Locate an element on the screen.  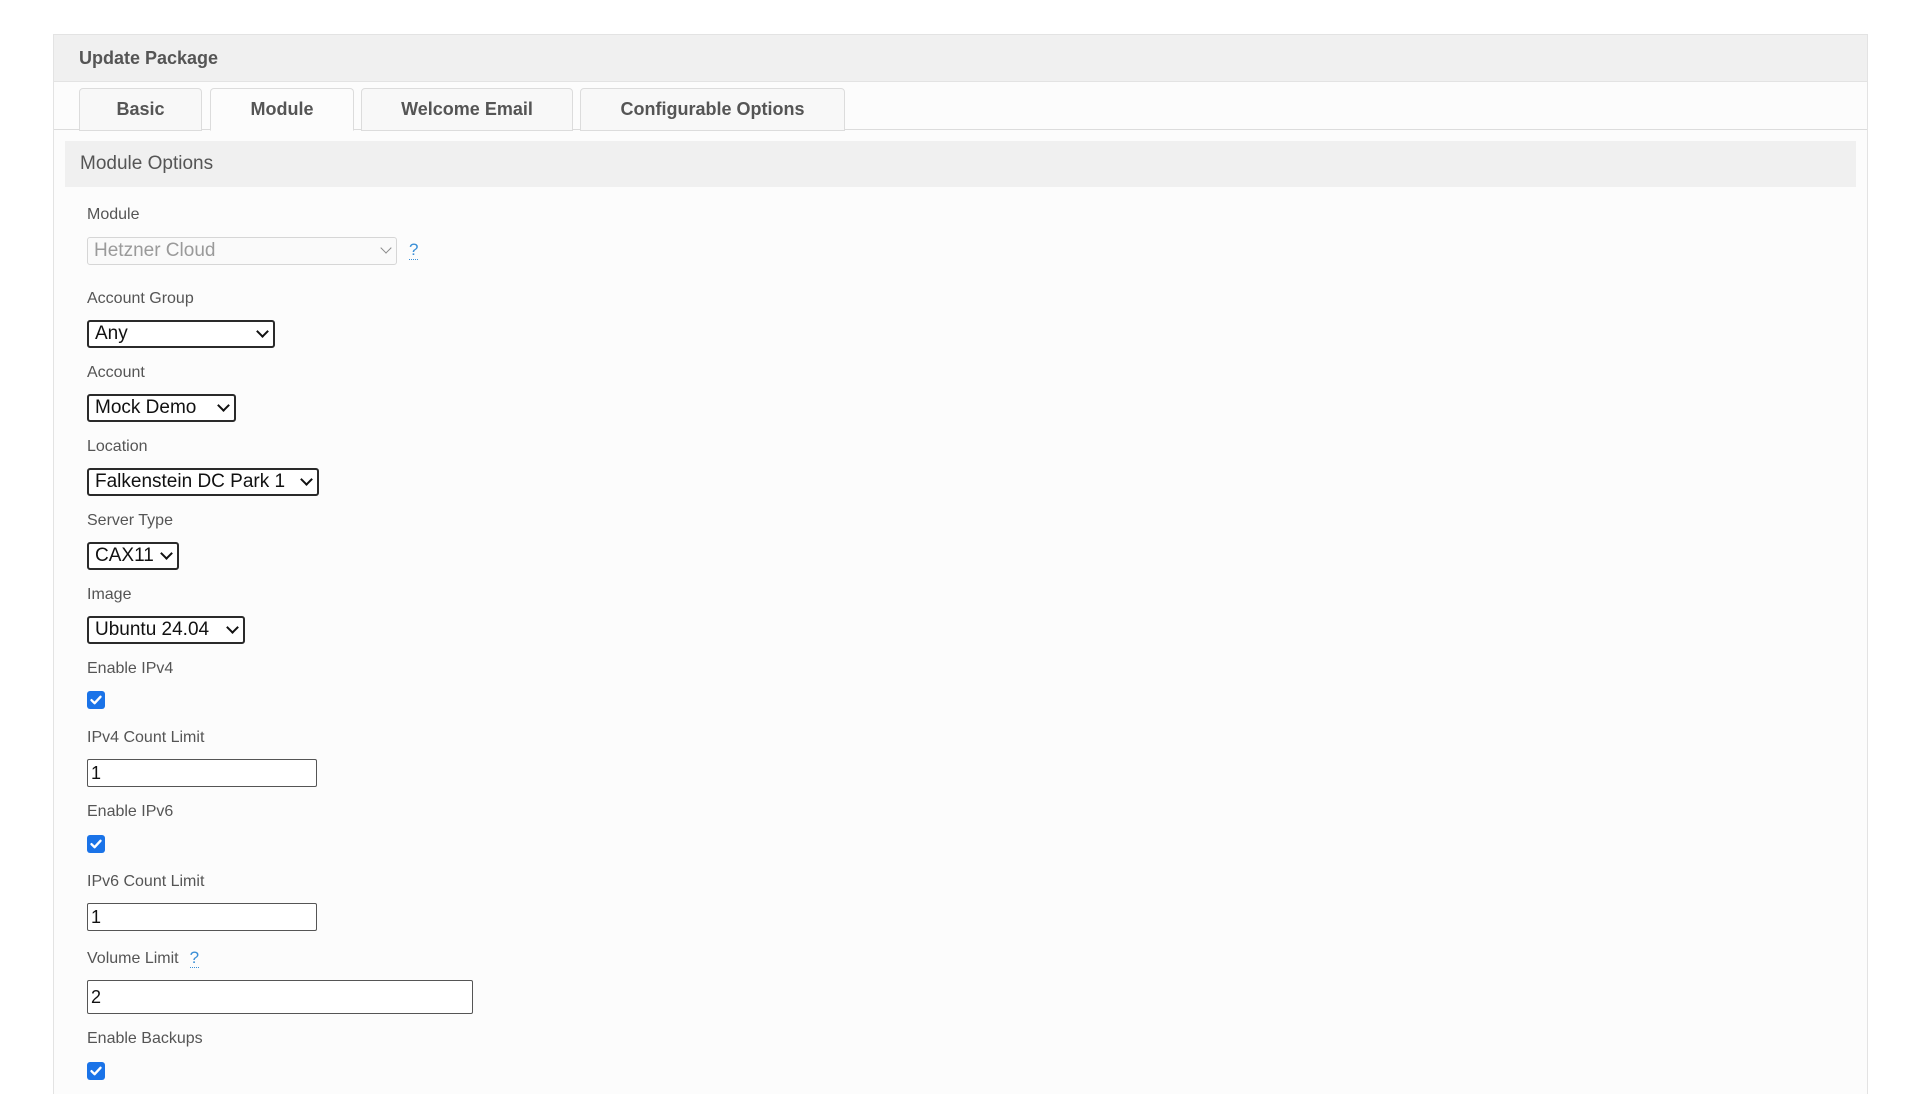
module-select: Hetzner Cloud is located at coordinates (242, 251).